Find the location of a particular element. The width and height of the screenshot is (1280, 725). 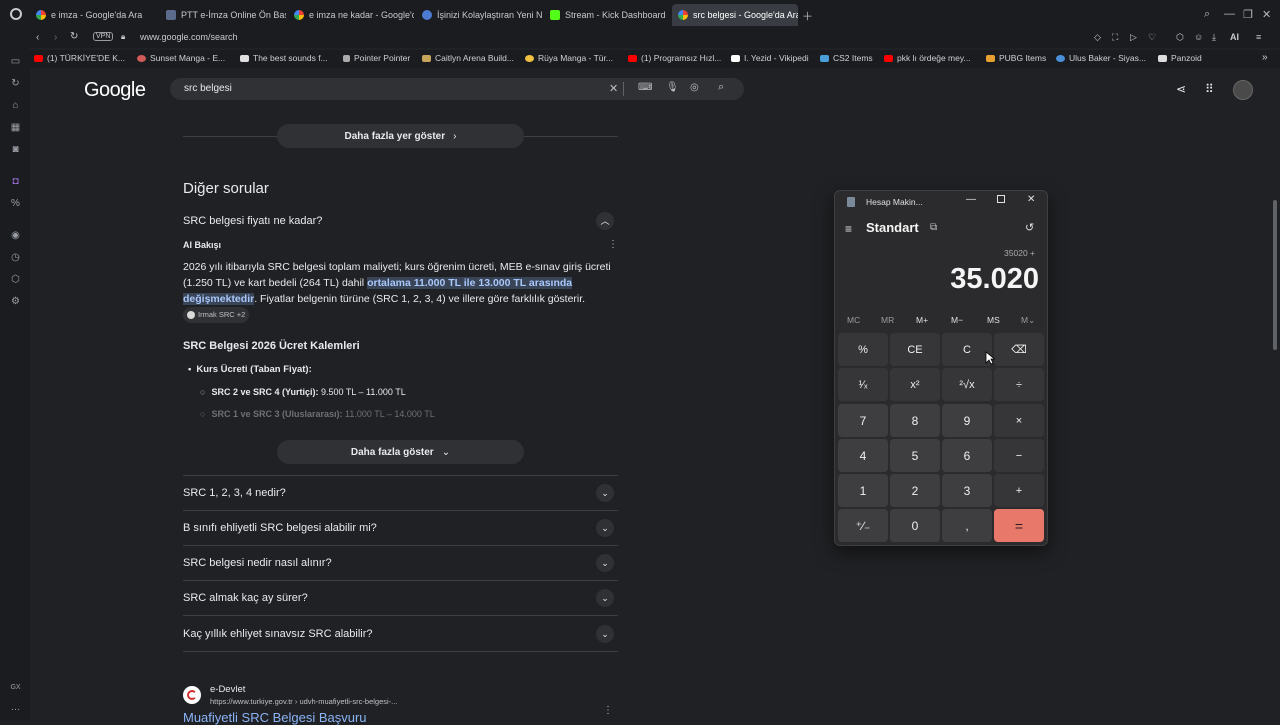

subtract-key: − is located at coordinates (1019, 455).